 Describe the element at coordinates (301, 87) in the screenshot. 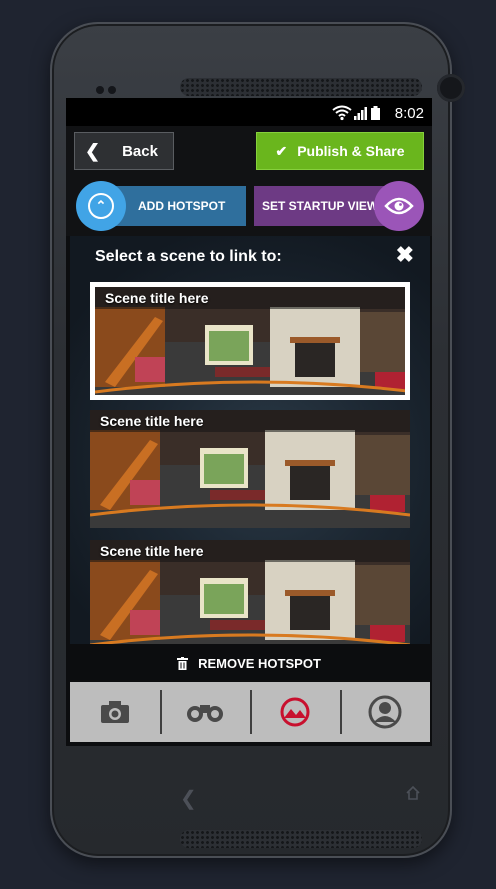

I see `earpiece-speaker` at that location.